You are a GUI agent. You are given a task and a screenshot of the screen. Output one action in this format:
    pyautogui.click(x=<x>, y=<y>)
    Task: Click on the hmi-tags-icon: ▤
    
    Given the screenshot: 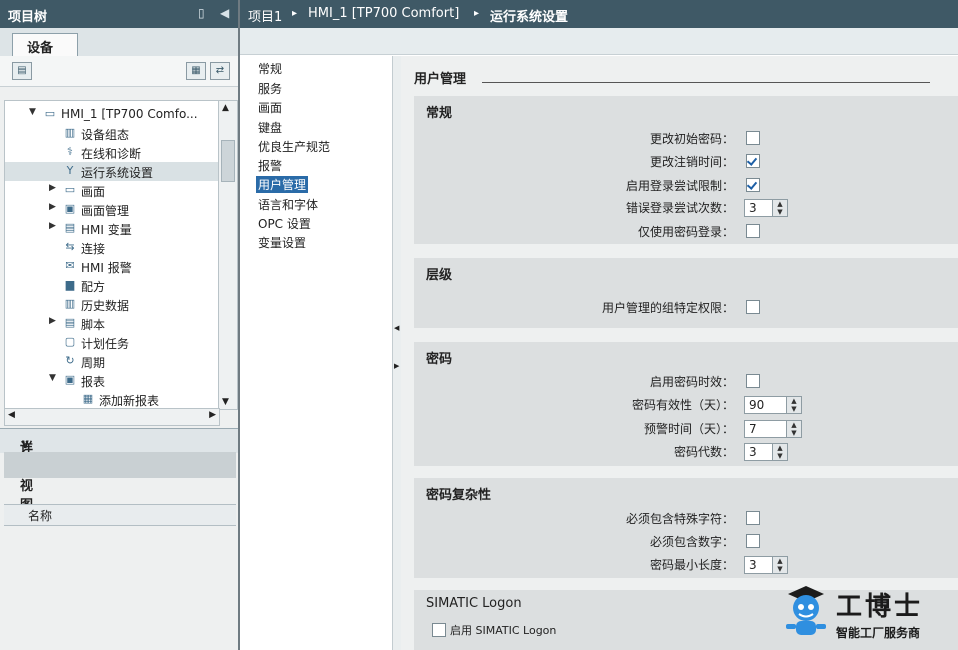 What is the action you would take?
    pyautogui.click(x=70, y=227)
    